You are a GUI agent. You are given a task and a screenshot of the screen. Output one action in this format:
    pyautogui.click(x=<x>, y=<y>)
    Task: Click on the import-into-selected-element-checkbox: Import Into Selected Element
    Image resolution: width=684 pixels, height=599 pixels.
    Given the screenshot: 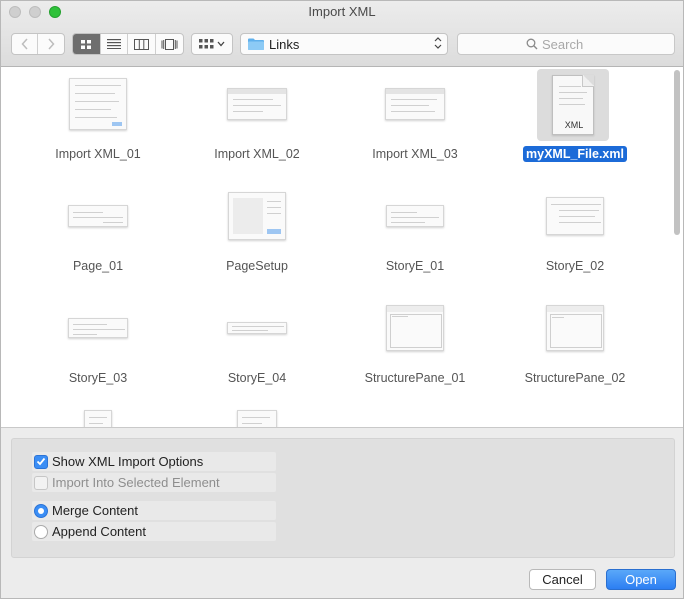 What is the action you would take?
    pyautogui.click(x=154, y=482)
    